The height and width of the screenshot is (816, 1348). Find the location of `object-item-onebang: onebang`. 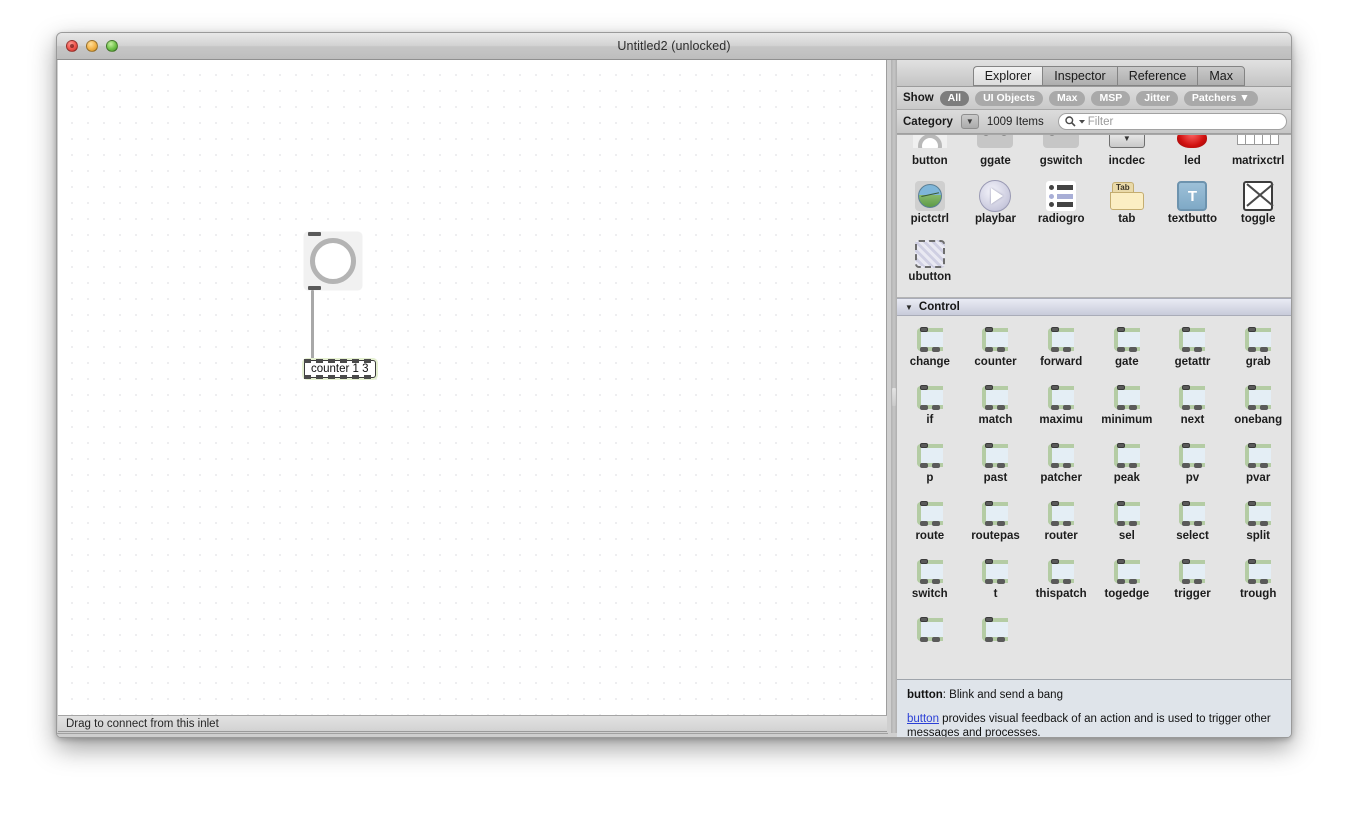

object-item-onebang: onebang is located at coordinates (1258, 408).